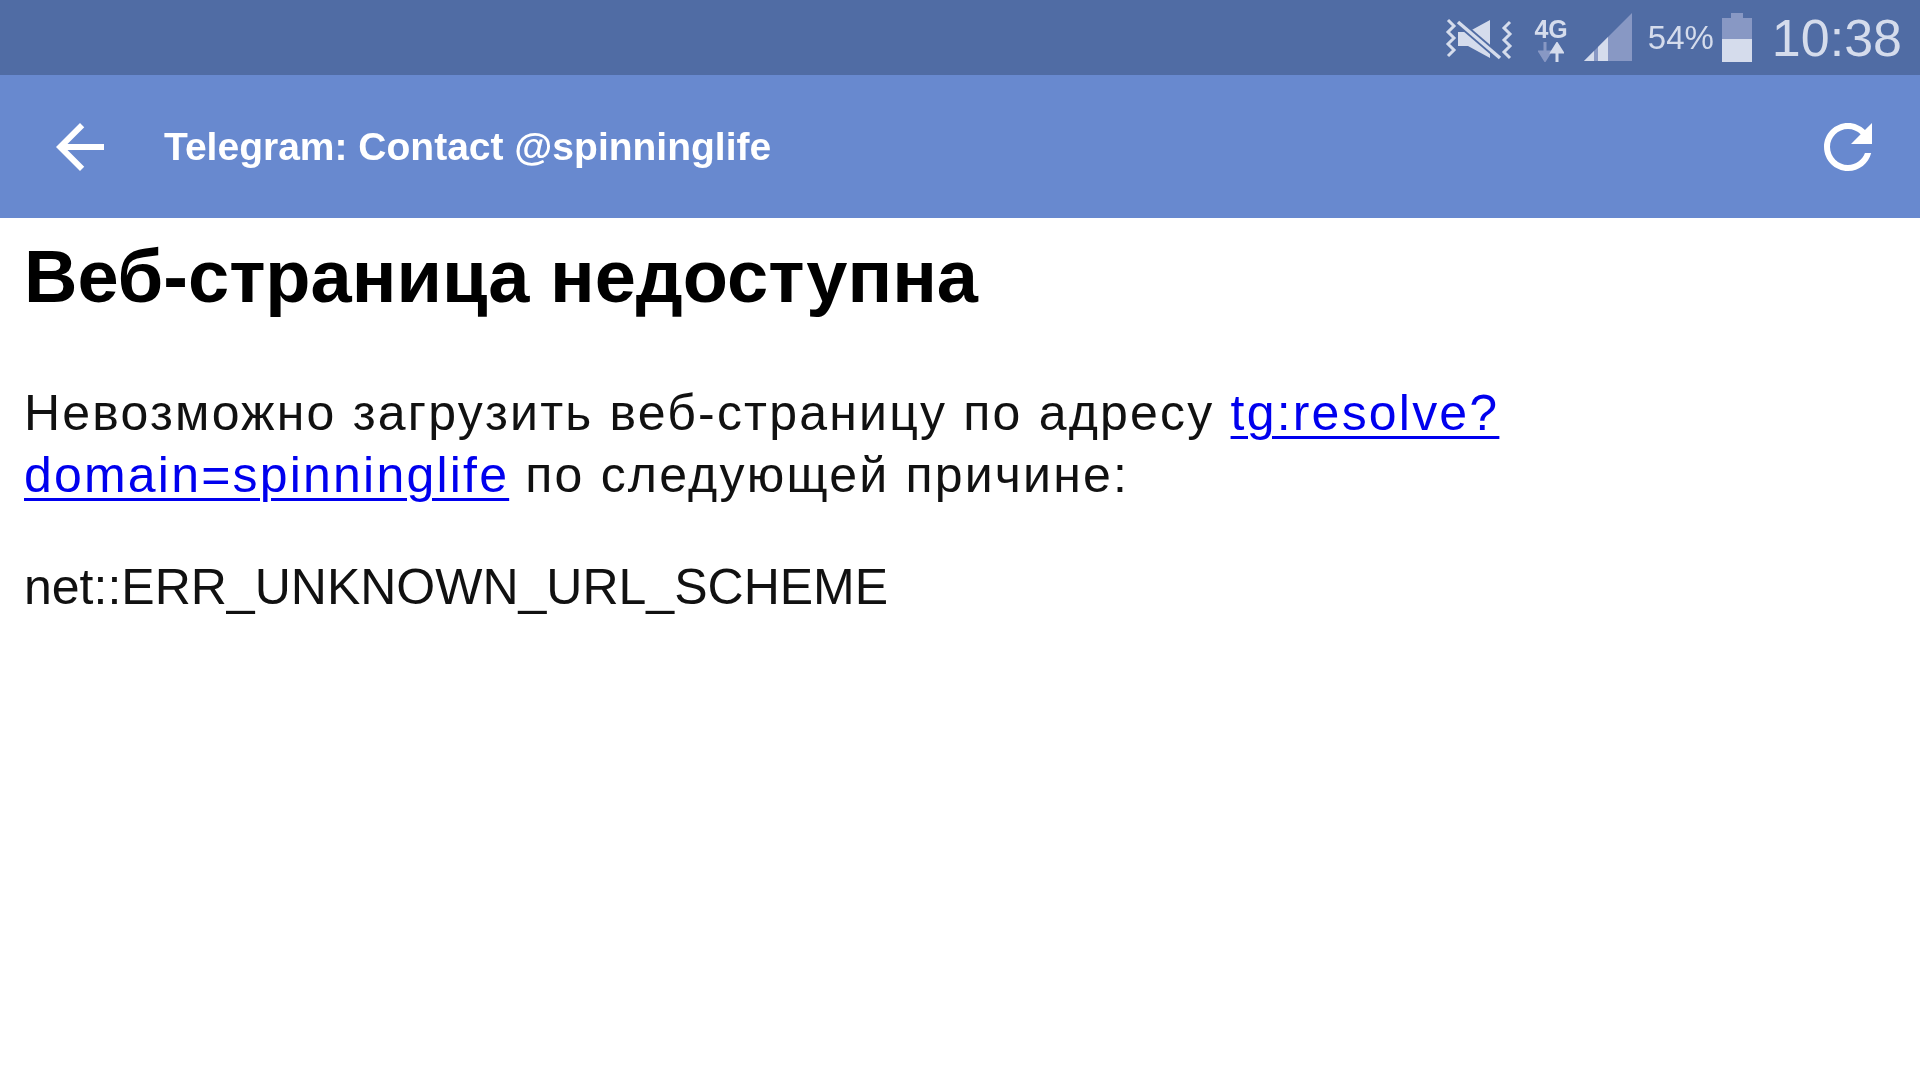 The width and height of the screenshot is (1920, 1080). I want to click on data-arrows-icon, so click(1551, 51).